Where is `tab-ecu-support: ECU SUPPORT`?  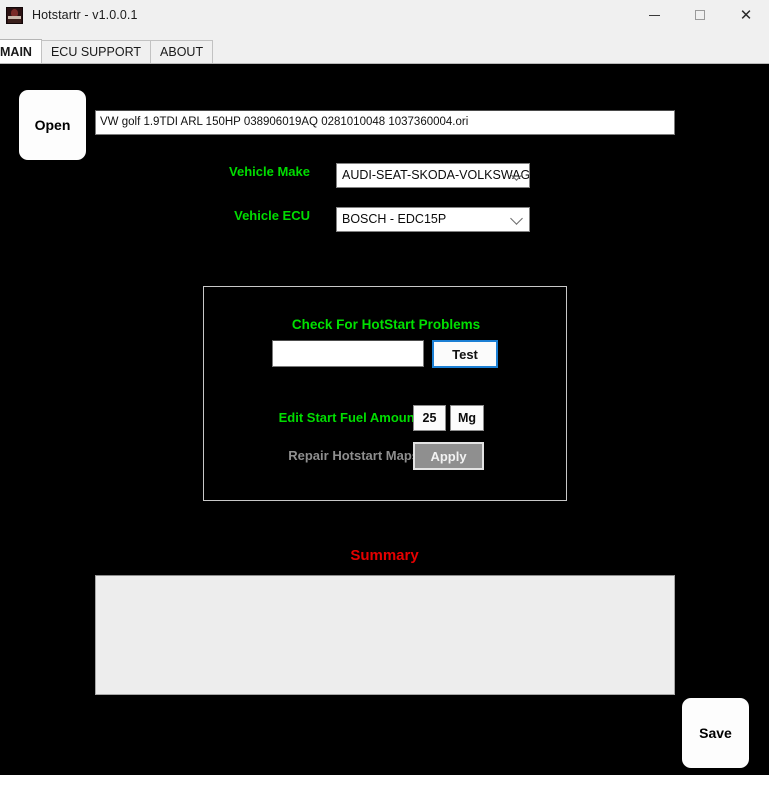 tab-ecu-support: ECU SUPPORT is located at coordinates (96, 51).